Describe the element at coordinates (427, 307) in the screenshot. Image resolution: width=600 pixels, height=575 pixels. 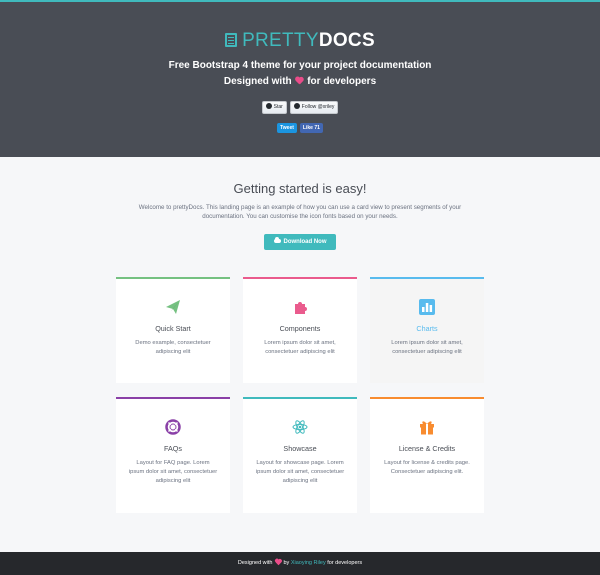
I see `bar-chart-icon` at that location.